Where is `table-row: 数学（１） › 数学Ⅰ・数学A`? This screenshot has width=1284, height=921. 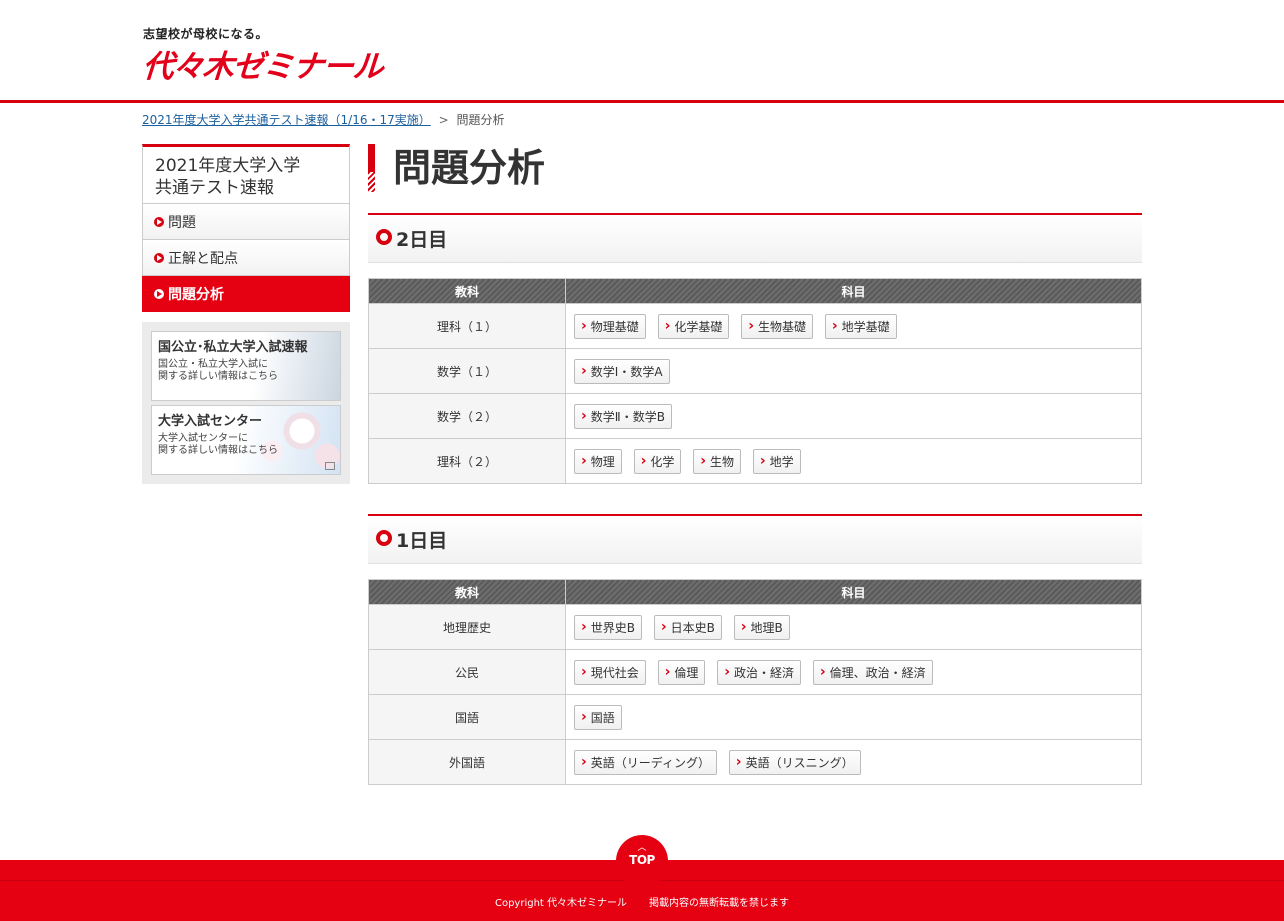
table-row: 数学（１） › 数学Ⅰ・数学A is located at coordinates (755, 371).